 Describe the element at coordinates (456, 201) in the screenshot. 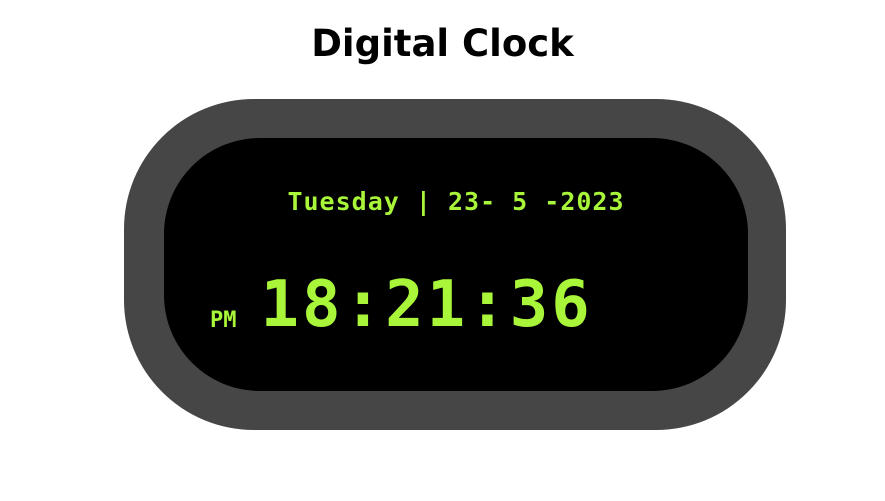

I see `date-display: Tuesday | 23- 5 -2023` at that location.